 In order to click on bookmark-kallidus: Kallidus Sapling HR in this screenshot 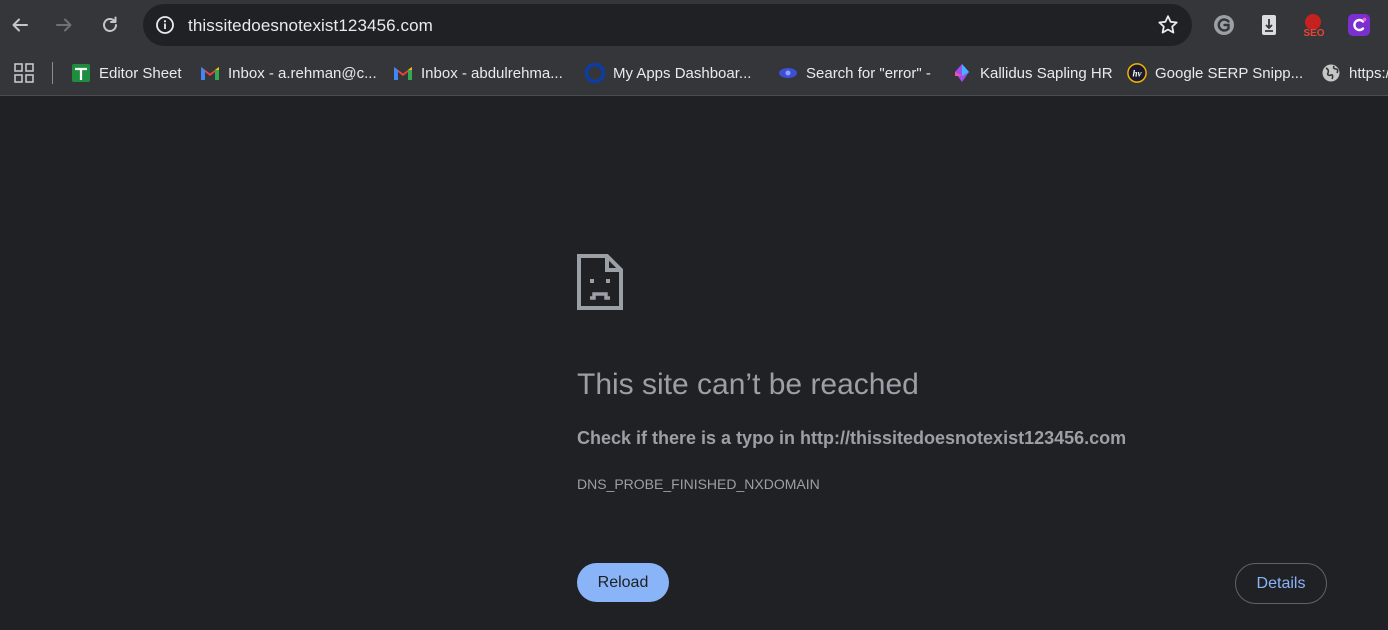, I will do `click(1032, 73)`.